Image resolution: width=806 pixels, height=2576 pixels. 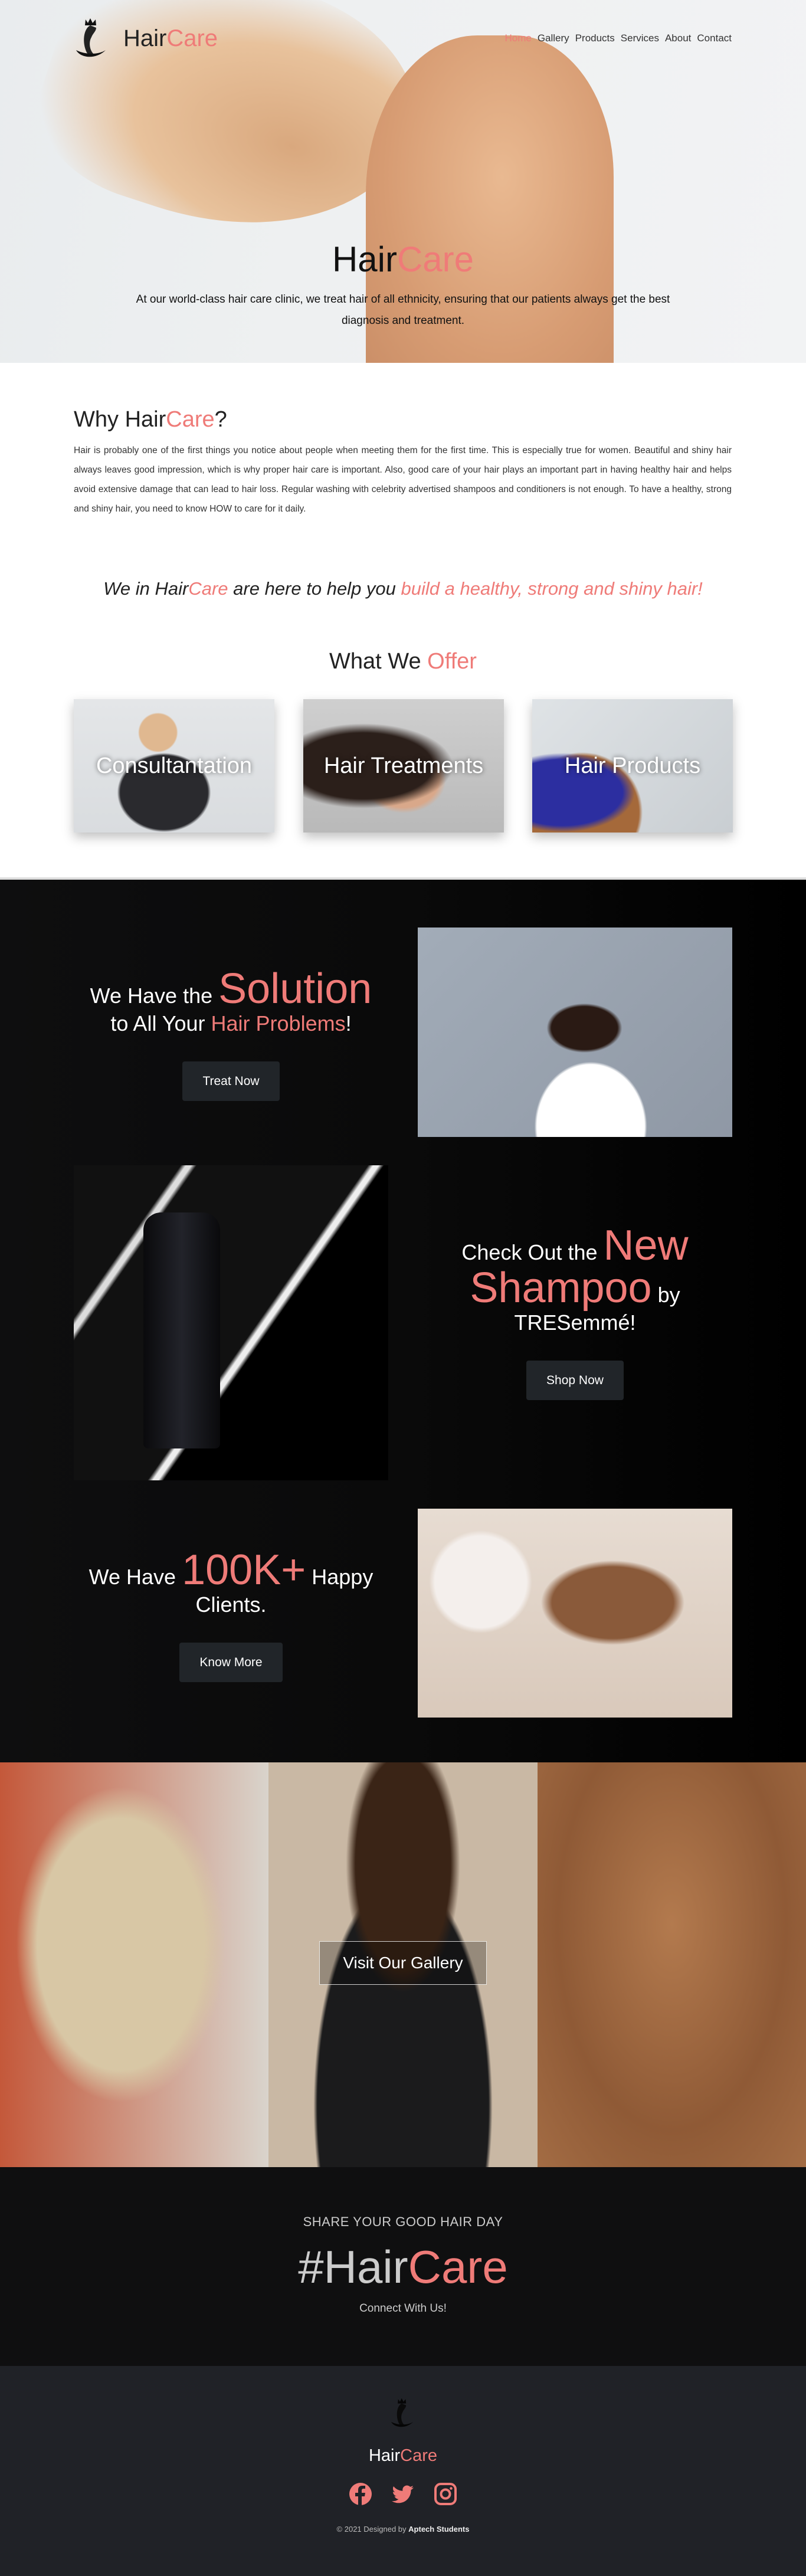 I want to click on card-label: Consultantation, so click(x=174, y=765).